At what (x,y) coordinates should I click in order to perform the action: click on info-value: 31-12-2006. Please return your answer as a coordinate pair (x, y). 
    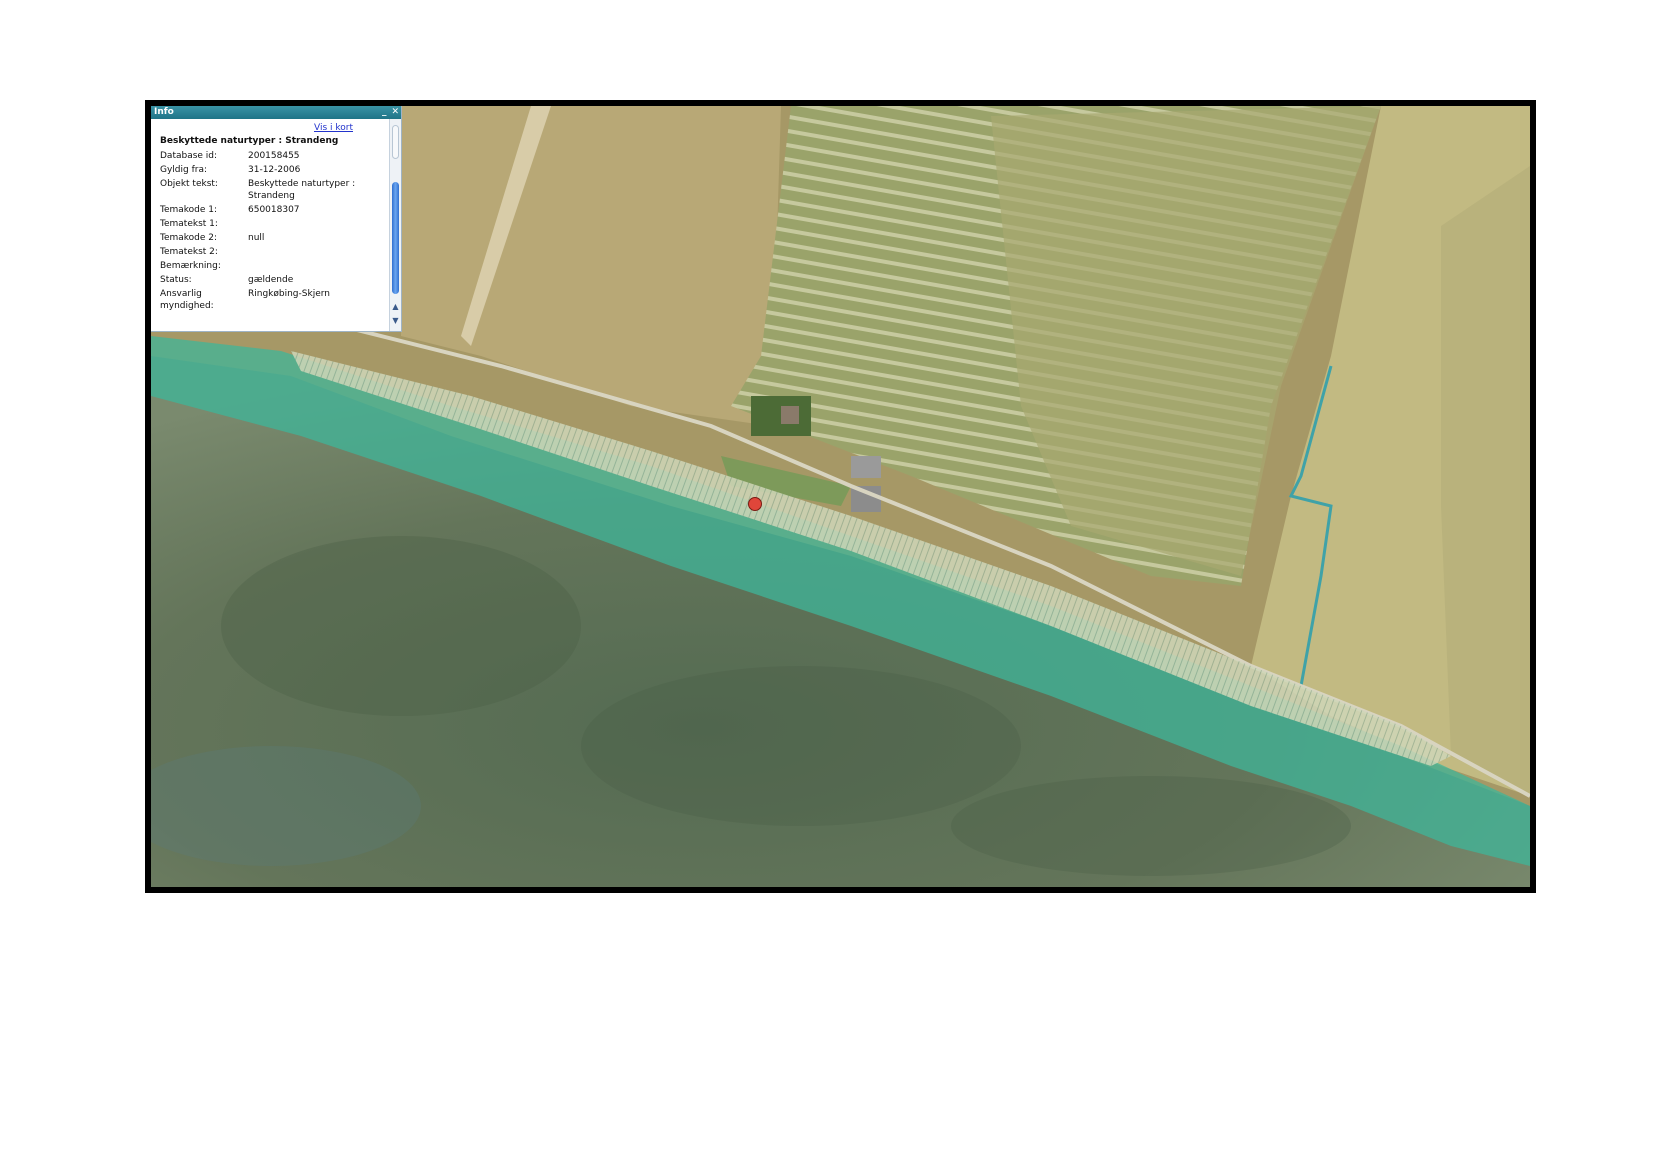
    Looking at the image, I should click on (274, 170).